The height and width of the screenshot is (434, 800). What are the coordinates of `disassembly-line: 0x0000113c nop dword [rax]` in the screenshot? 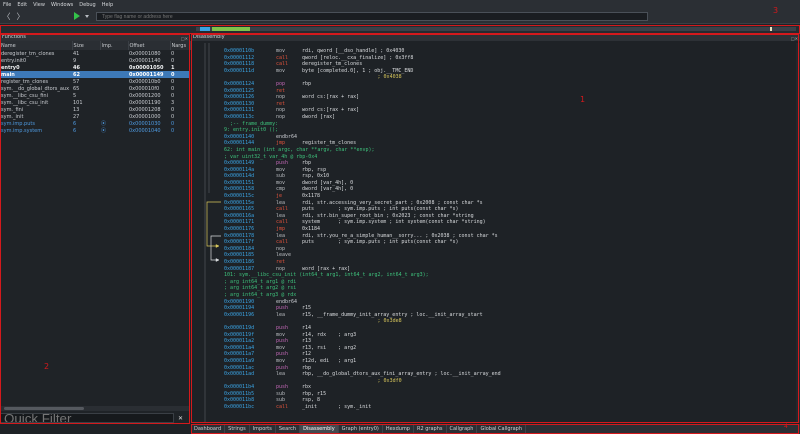 It's located at (510, 117).